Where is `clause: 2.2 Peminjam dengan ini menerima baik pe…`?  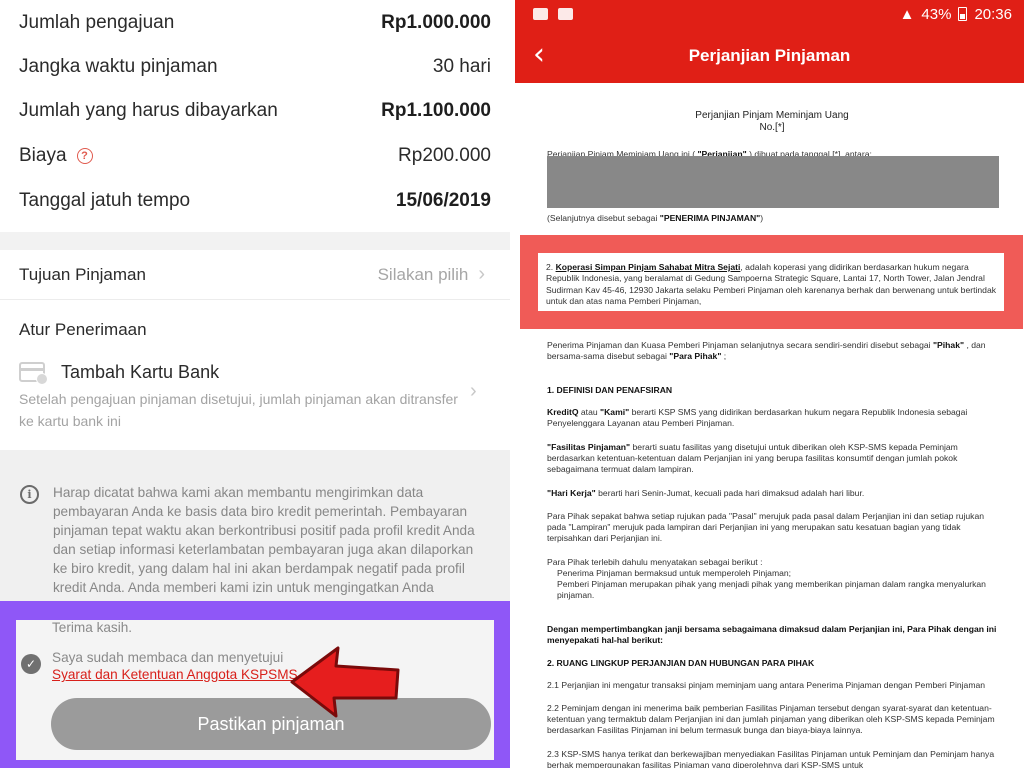
clause: 2.2 Peminjam dengan ini menerima baik pe… is located at coordinates (771, 719).